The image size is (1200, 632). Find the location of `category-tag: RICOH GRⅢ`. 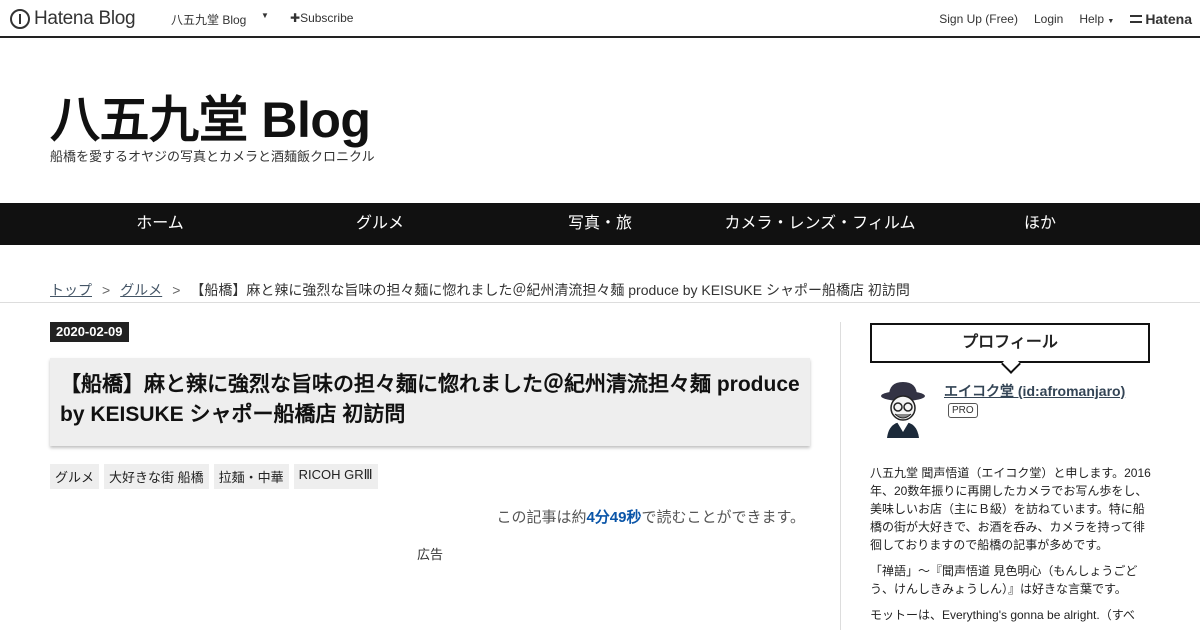

category-tag: RICOH GRⅢ is located at coordinates (335, 476).